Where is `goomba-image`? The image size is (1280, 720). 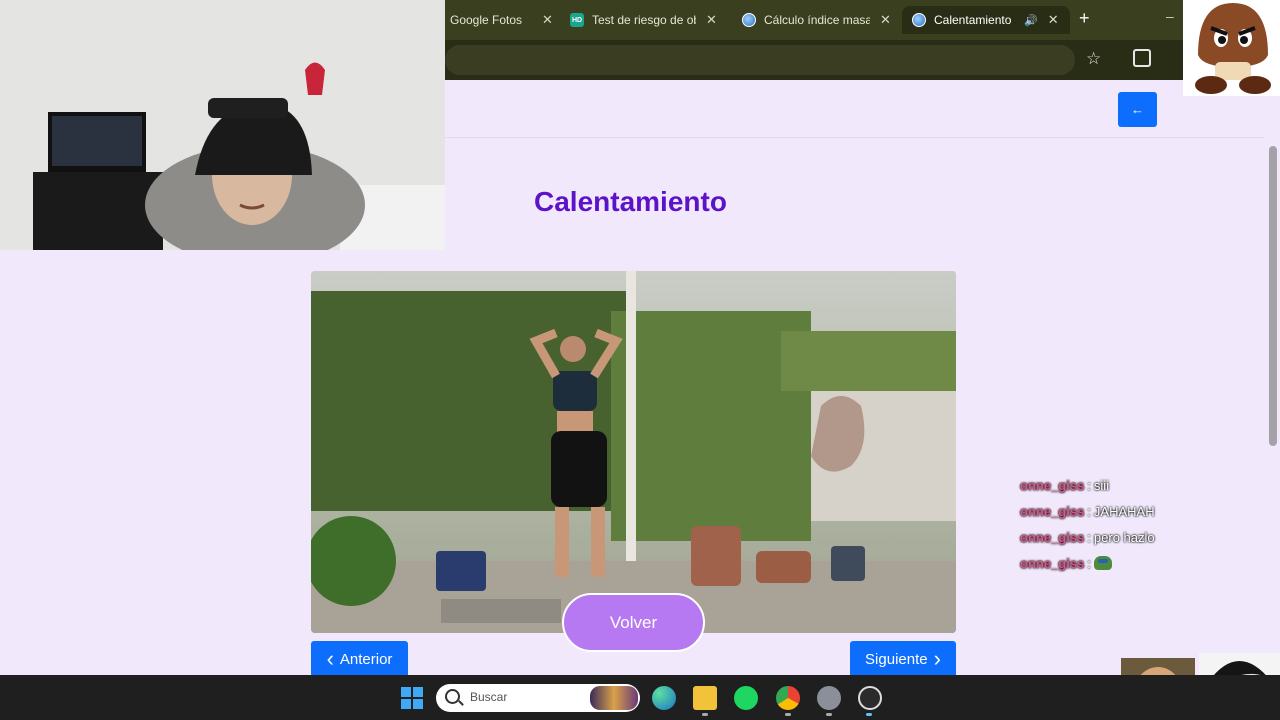
goomba-image is located at coordinates (1233, 48).